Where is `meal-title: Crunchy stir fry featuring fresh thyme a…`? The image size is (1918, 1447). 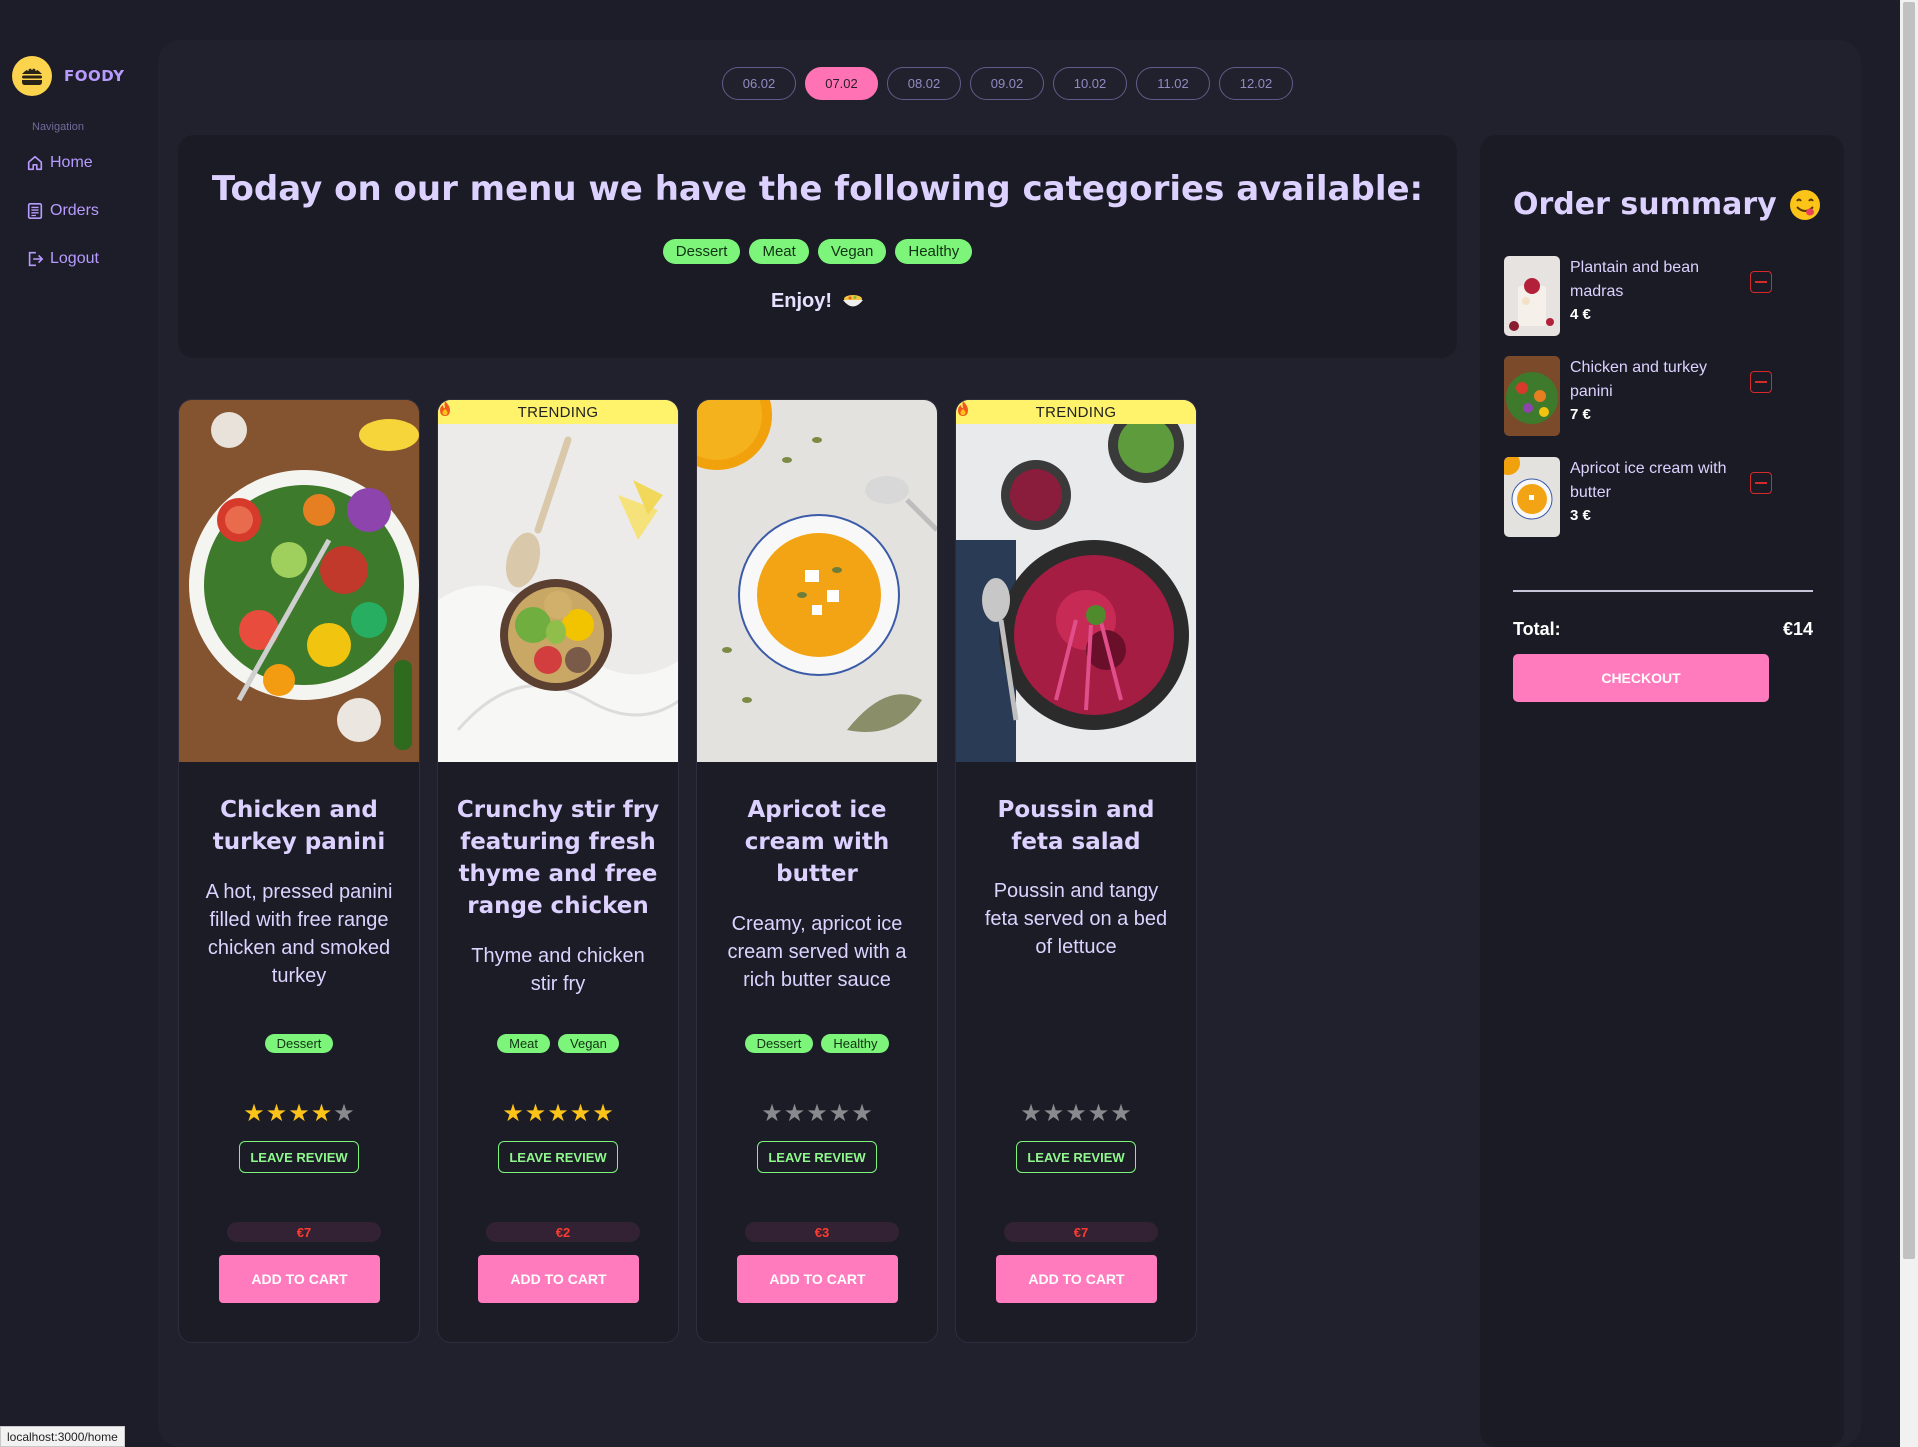 meal-title: Crunchy stir fry featuring fresh thyme a… is located at coordinates (558, 858).